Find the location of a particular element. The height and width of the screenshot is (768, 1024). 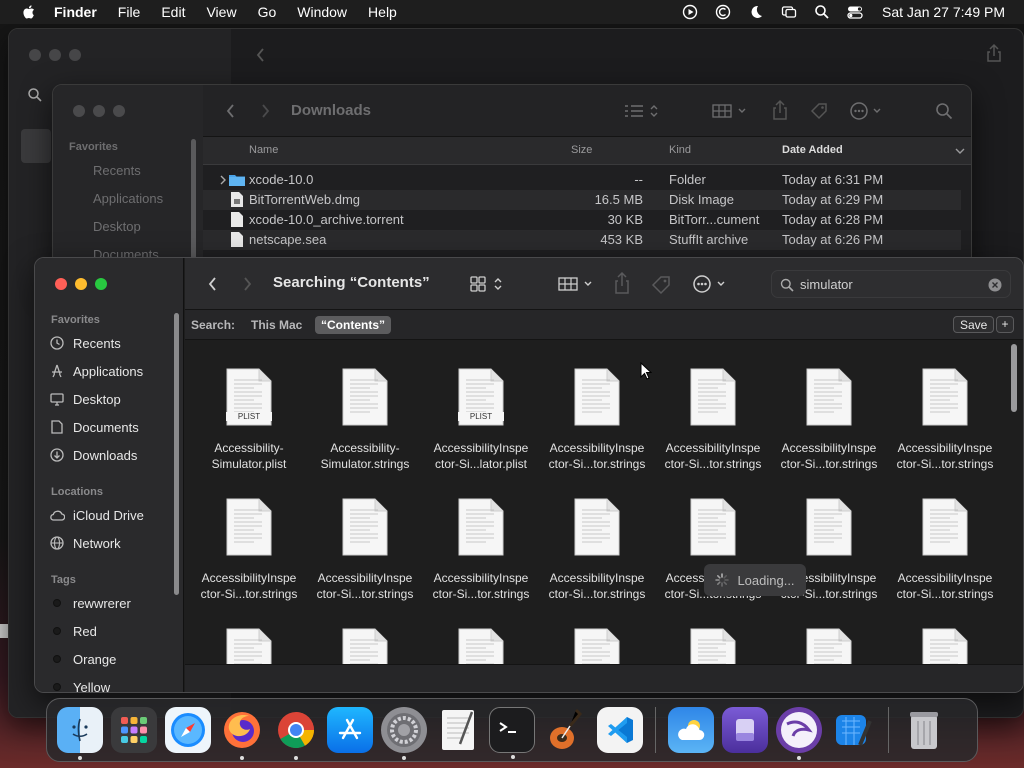

sidebar-tag-yellow: Yellow is located at coordinates (79, 683).